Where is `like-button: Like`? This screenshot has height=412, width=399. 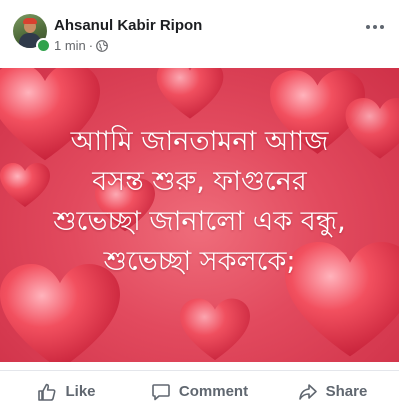
like-button: Like is located at coordinates (66, 391).